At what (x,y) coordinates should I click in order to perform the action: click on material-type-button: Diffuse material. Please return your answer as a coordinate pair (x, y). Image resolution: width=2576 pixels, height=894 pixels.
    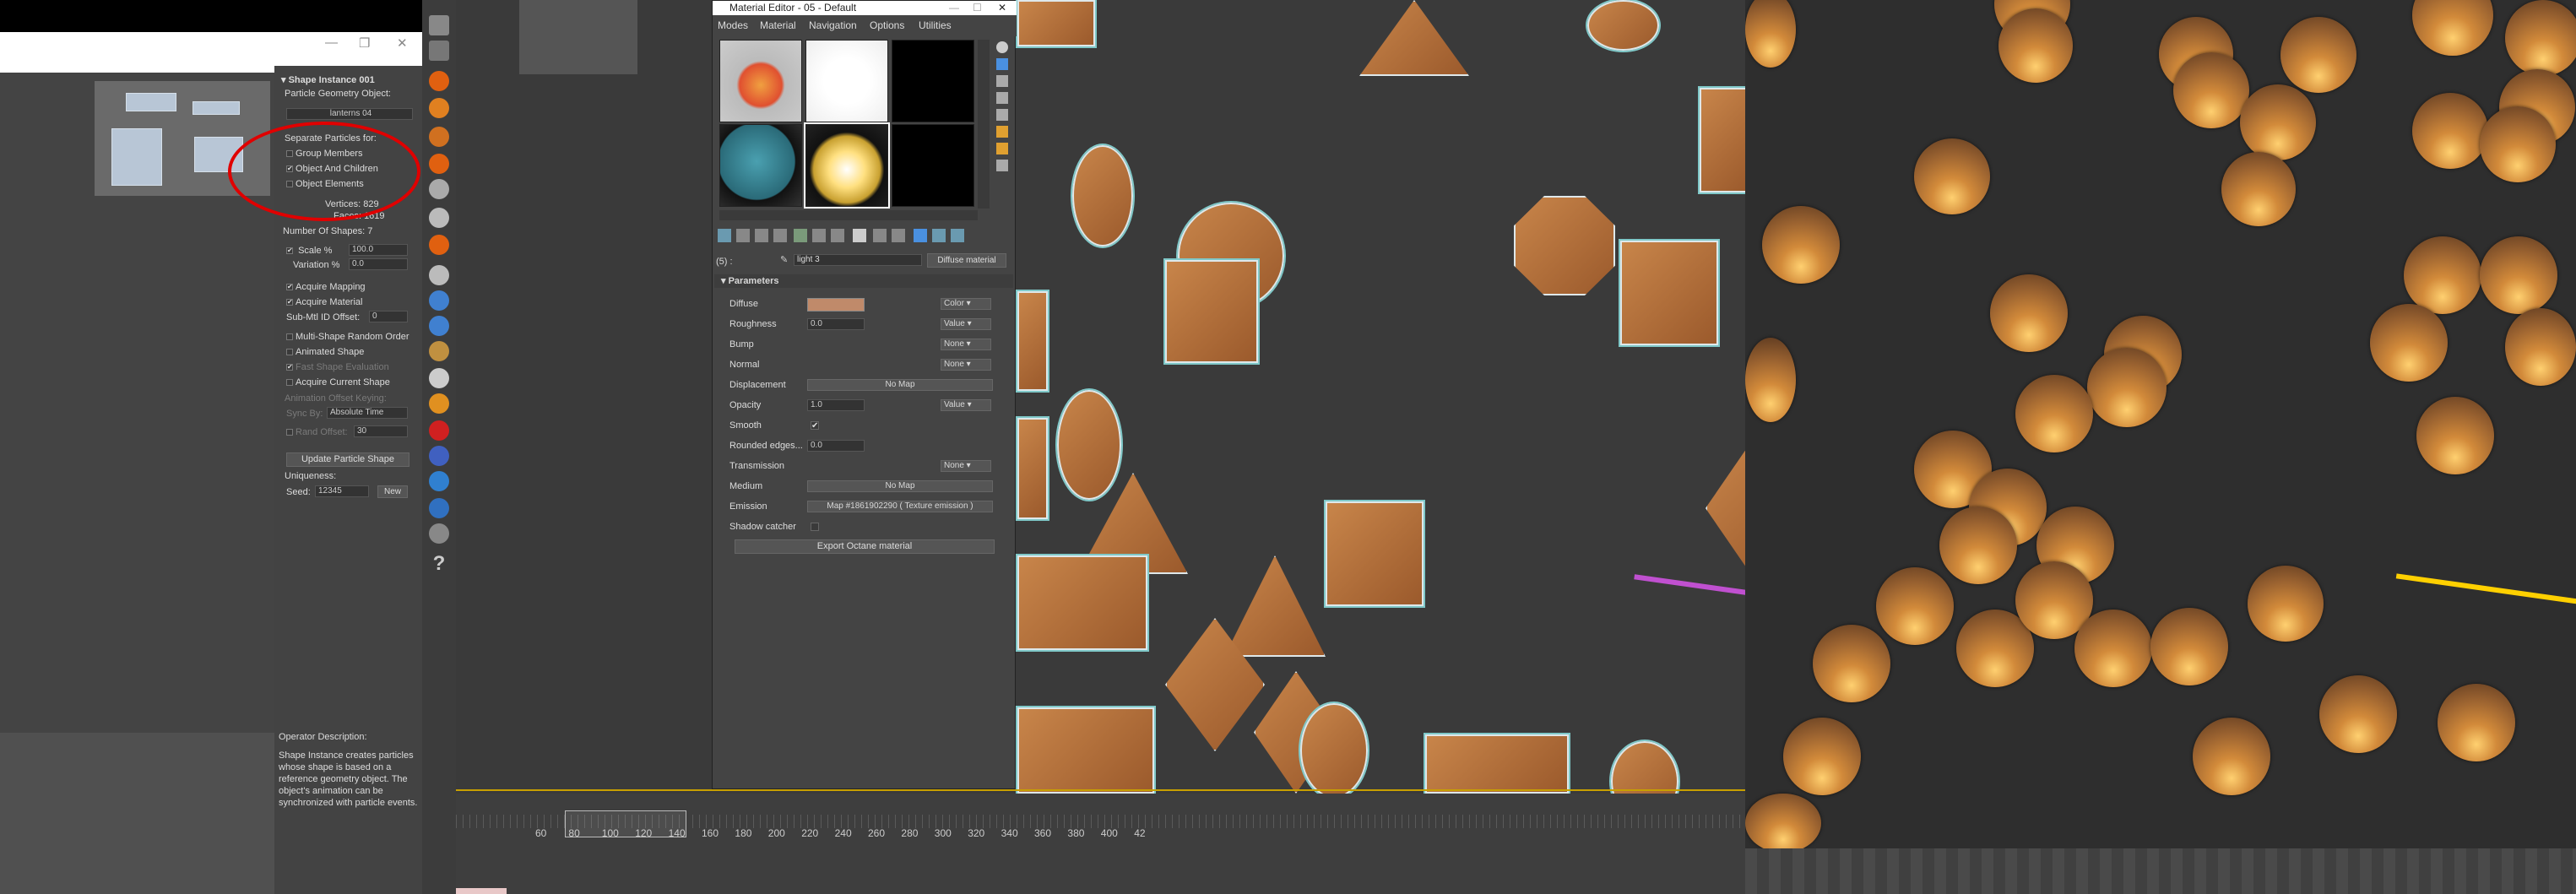
    Looking at the image, I should click on (966, 260).